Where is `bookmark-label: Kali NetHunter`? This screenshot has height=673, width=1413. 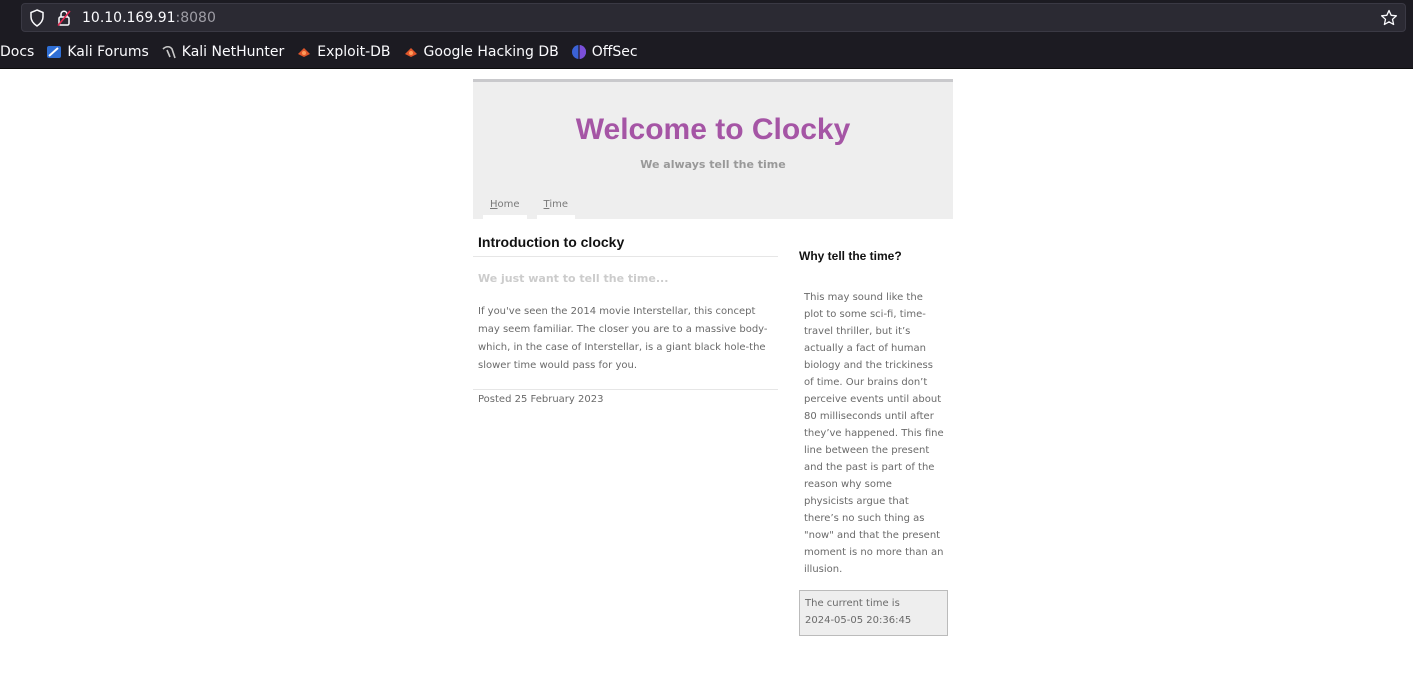 bookmark-label: Kali NetHunter is located at coordinates (233, 52).